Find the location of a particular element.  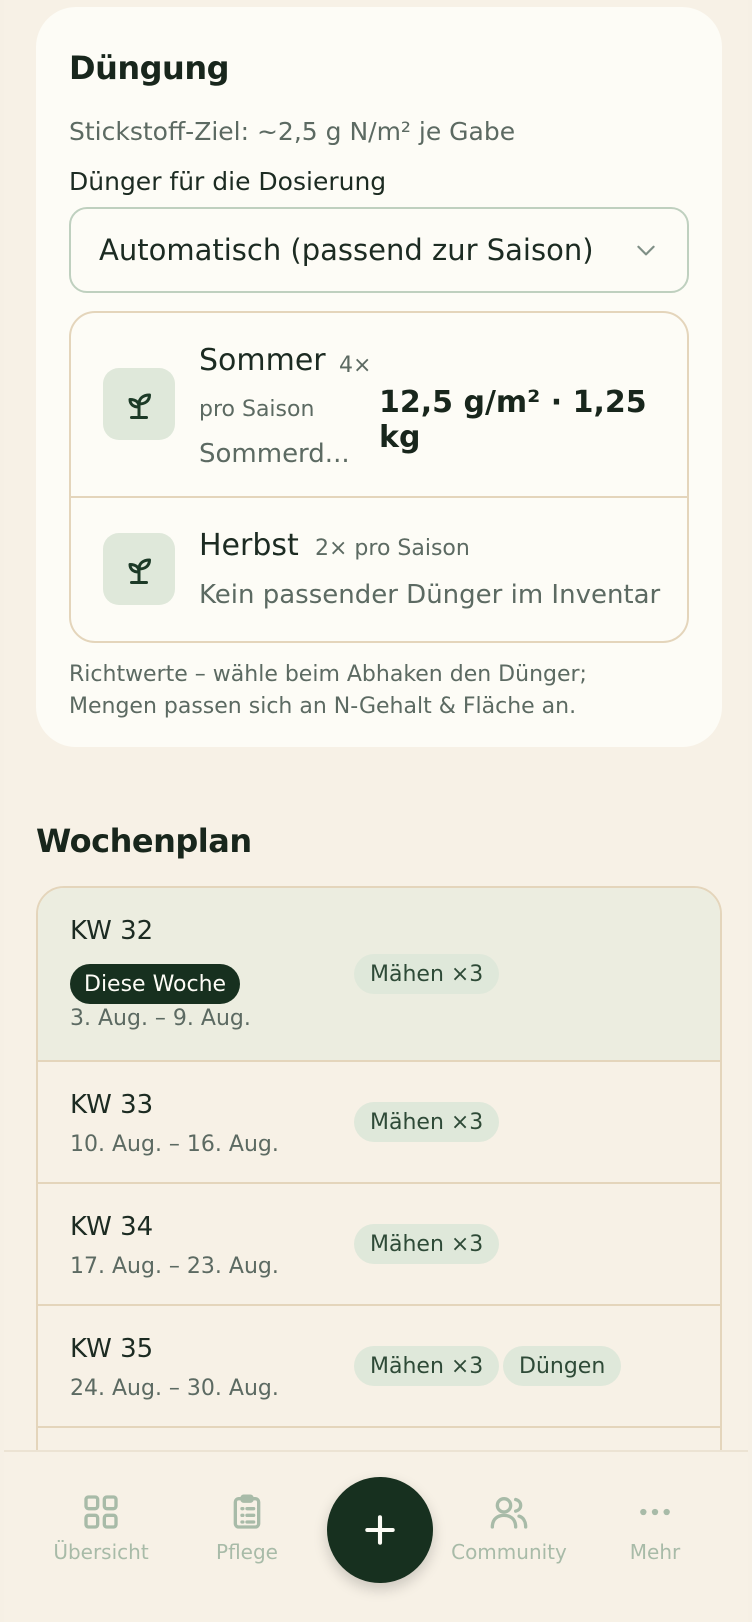

nav-care: Pflege is located at coordinates (247, 1528).